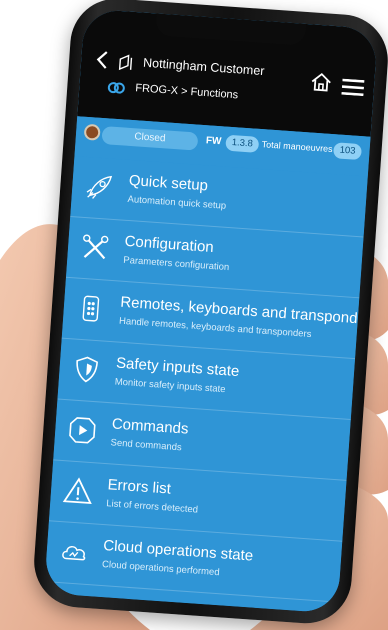  I want to click on menu-item-subtitle: Send commands, so click(146, 445).